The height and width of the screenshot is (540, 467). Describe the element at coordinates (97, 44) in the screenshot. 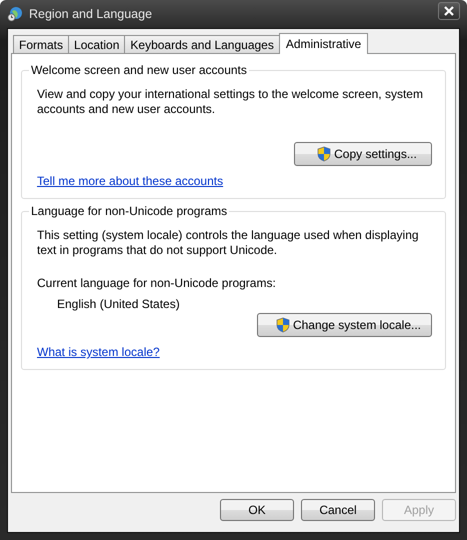

I see `tab: Location` at that location.